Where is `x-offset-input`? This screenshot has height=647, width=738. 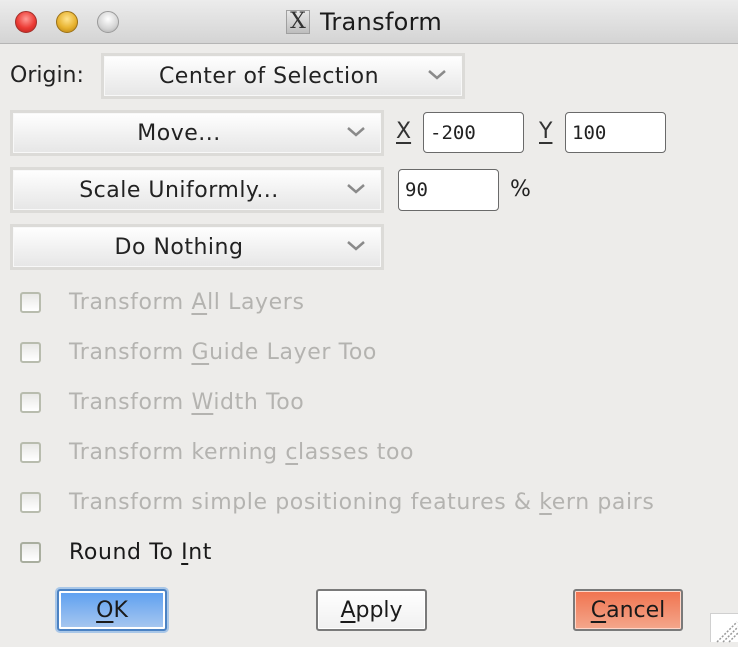 x-offset-input is located at coordinates (473, 132).